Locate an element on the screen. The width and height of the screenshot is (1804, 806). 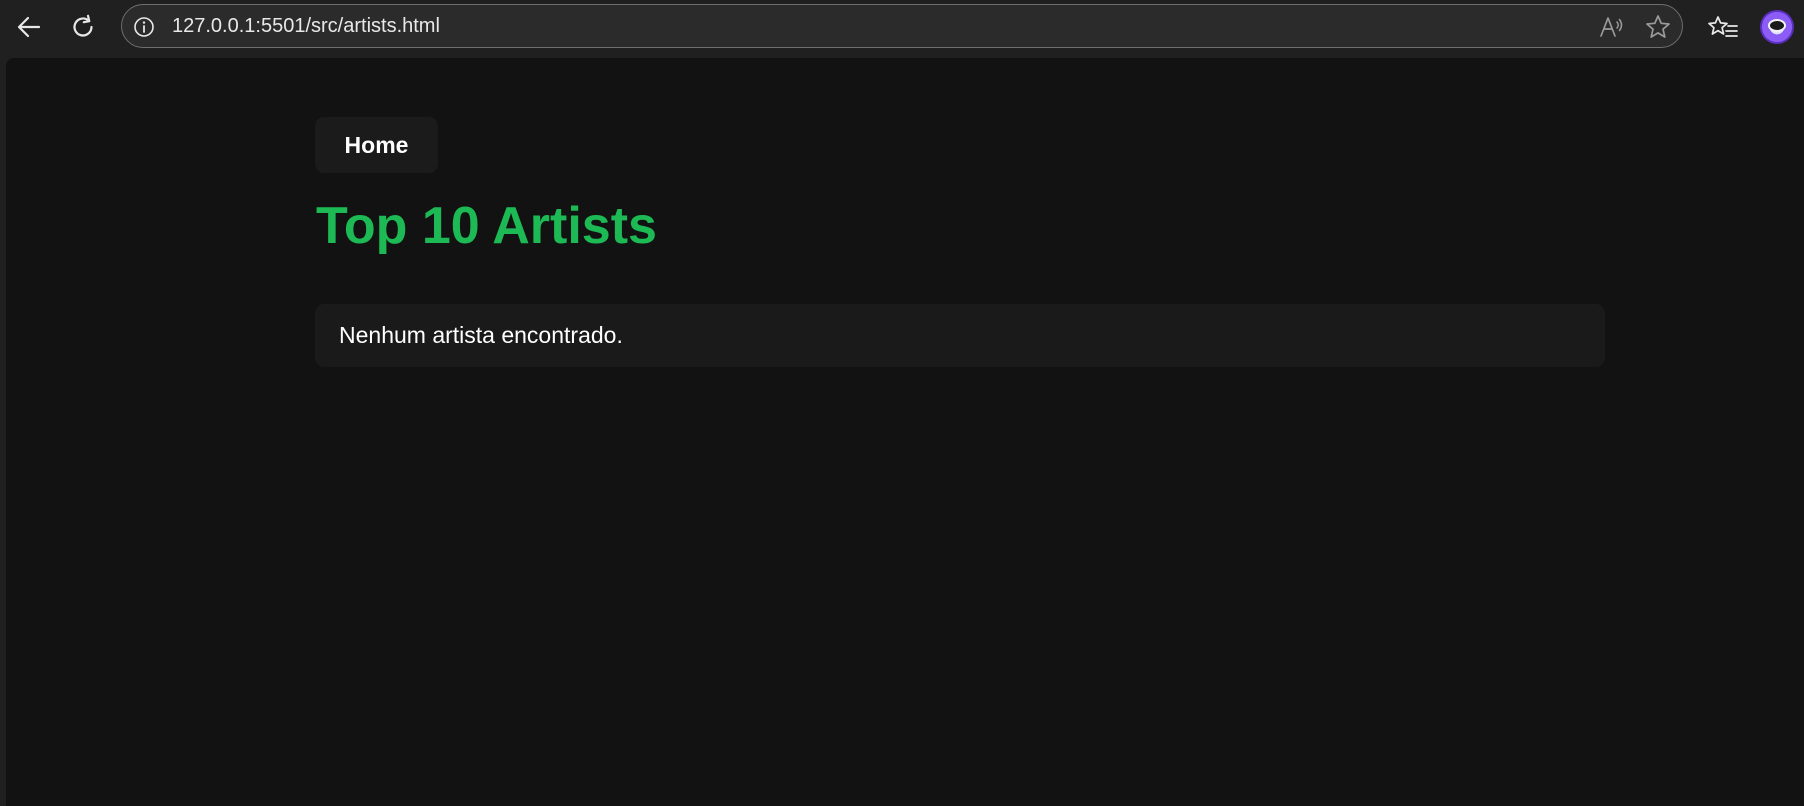
info-icon is located at coordinates (144, 27).